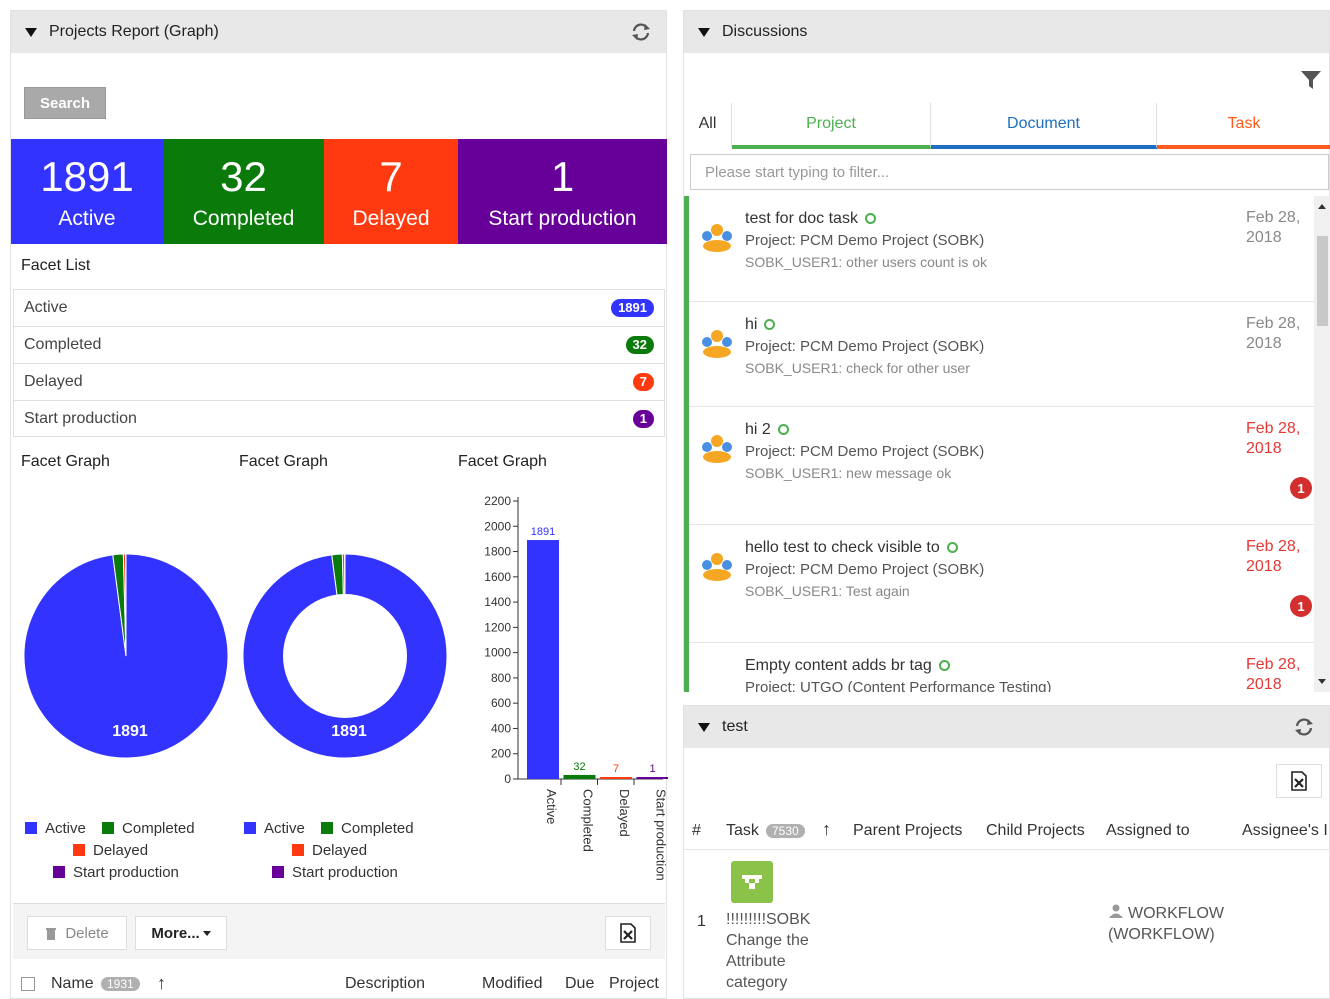 The image size is (1330, 999). I want to click on workflow-task-icon, so click(752, 882).